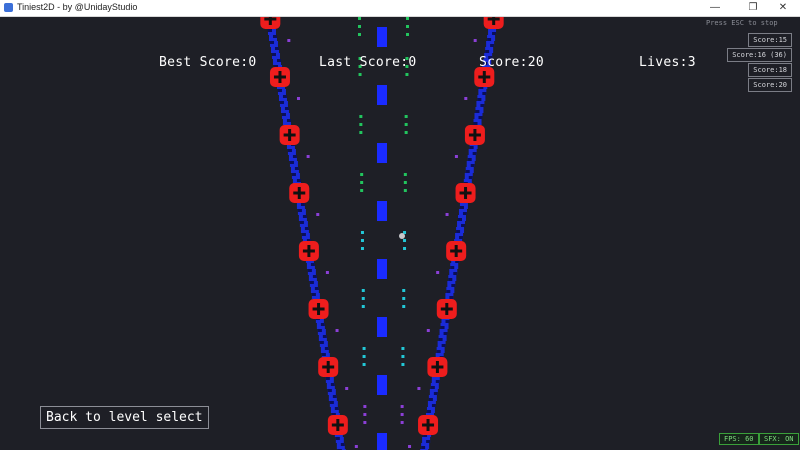  What do you see at coordinates (770, 85) in the screenshot?
I see `score-history-item: Score:20` at bounding box center [770, 85].